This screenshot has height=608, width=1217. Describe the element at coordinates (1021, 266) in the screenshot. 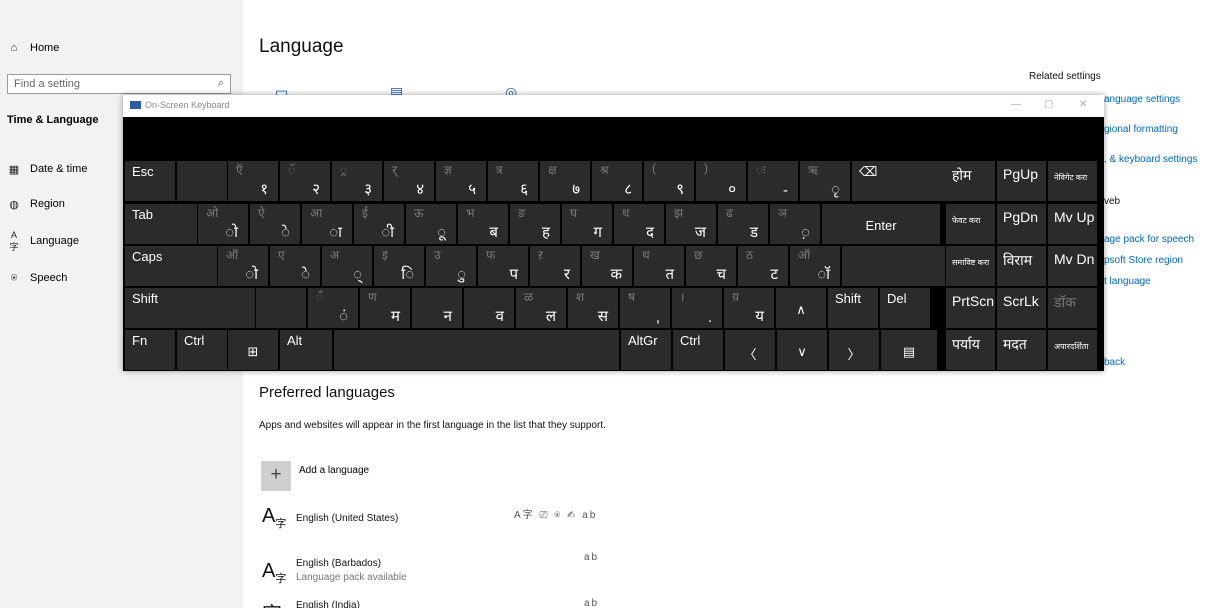

I see `key-side: विराम` at that location.